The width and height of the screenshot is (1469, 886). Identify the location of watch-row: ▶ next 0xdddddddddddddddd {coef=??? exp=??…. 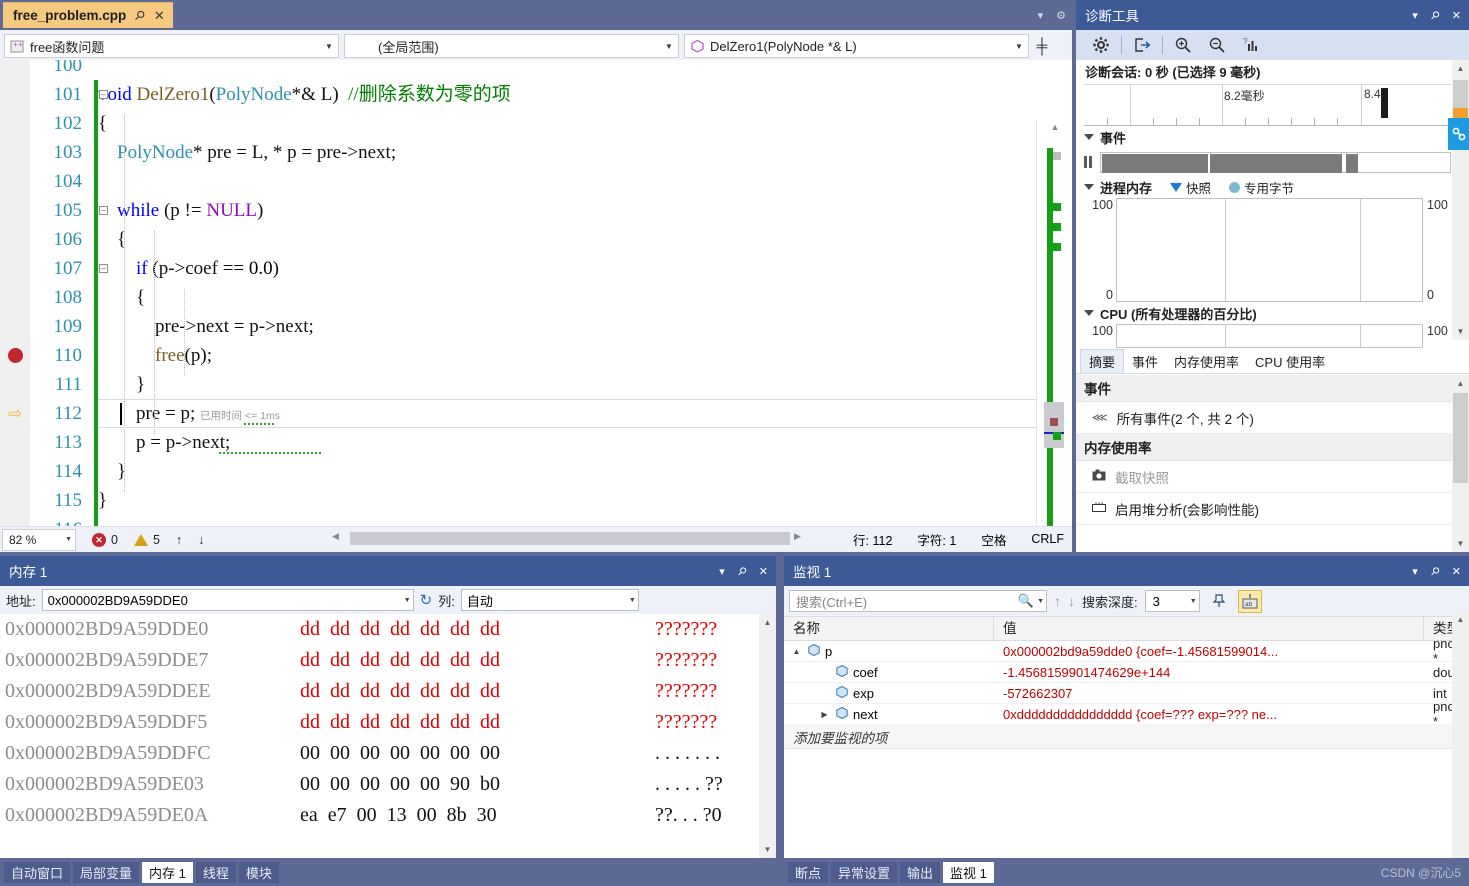
(1126, 714).